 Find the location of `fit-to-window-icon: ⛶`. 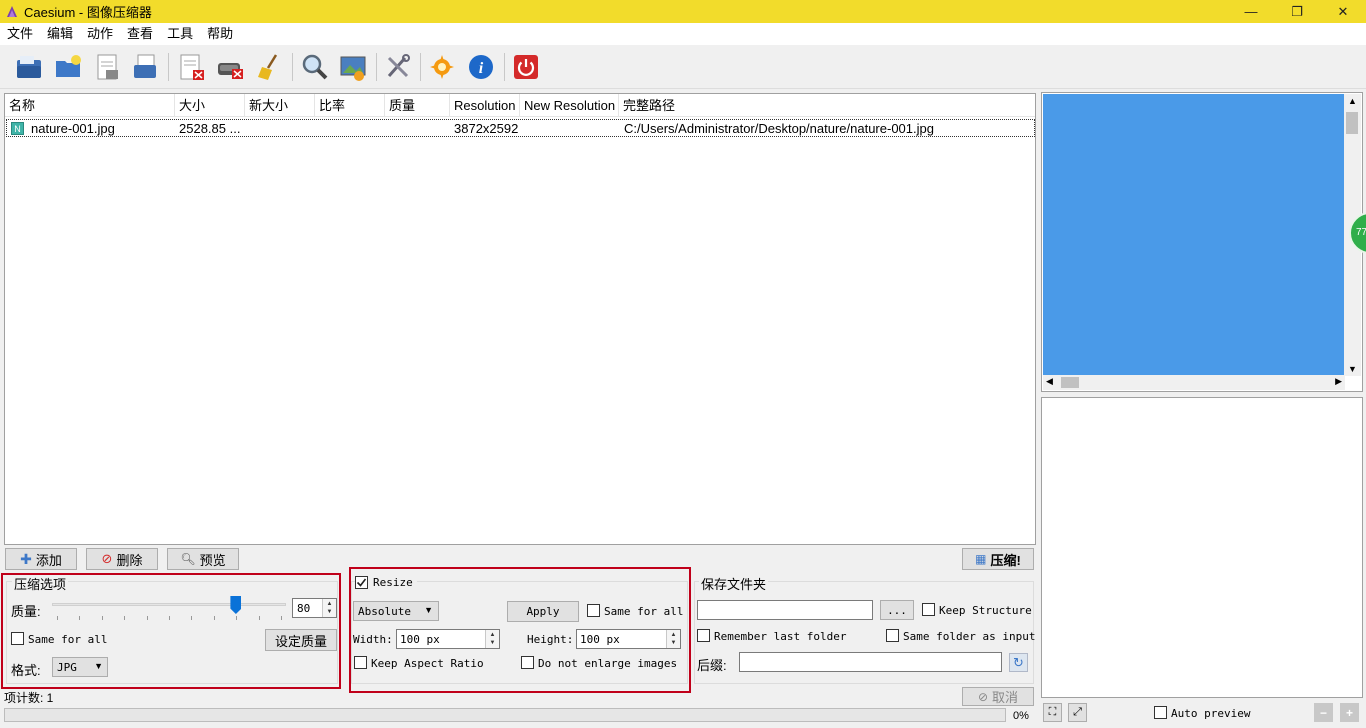

fit-to-window-icon: ⛶ is located at coordinates (1052, 712).